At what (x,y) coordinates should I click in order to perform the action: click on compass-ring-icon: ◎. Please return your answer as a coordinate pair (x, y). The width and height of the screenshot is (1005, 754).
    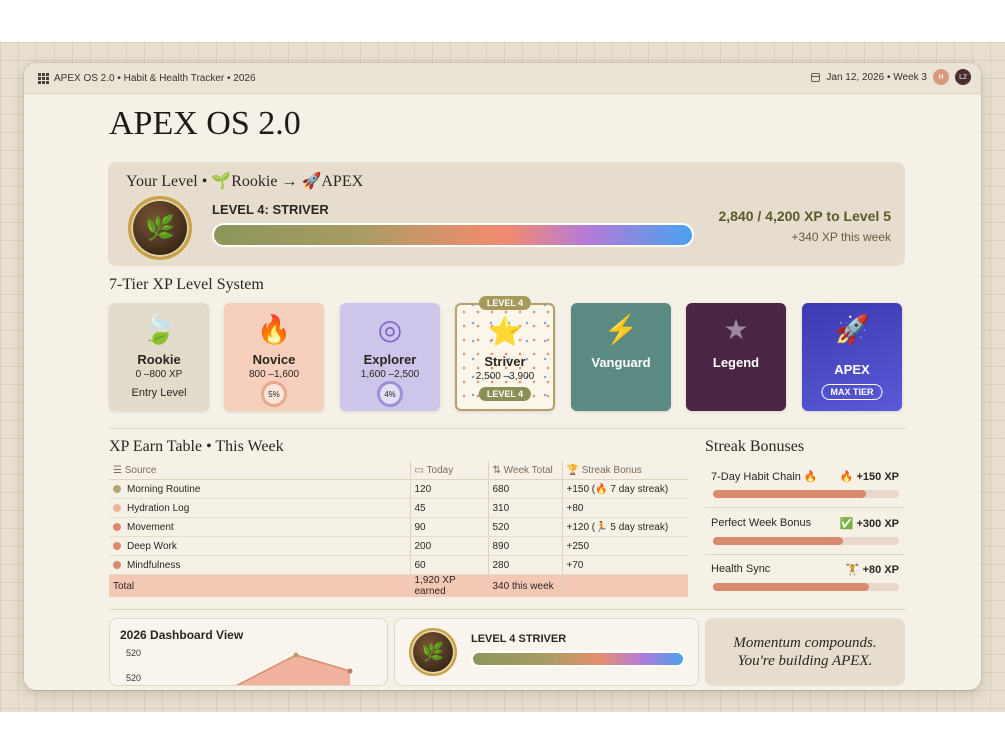
    Looking at the image, I should click on (390, 329).